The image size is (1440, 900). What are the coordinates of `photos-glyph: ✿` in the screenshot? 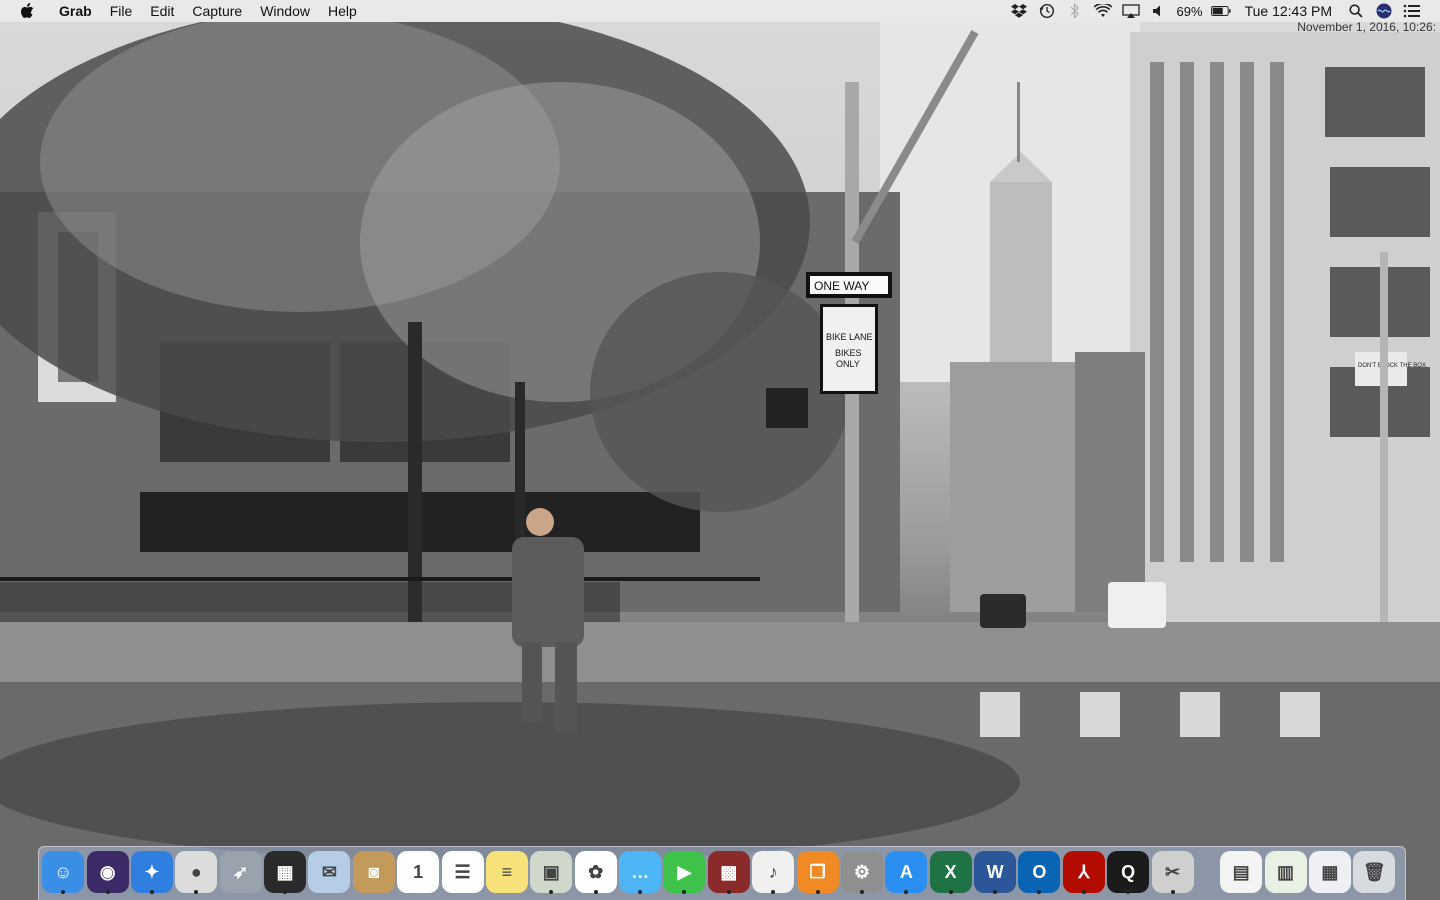 It's located at (596, 871).